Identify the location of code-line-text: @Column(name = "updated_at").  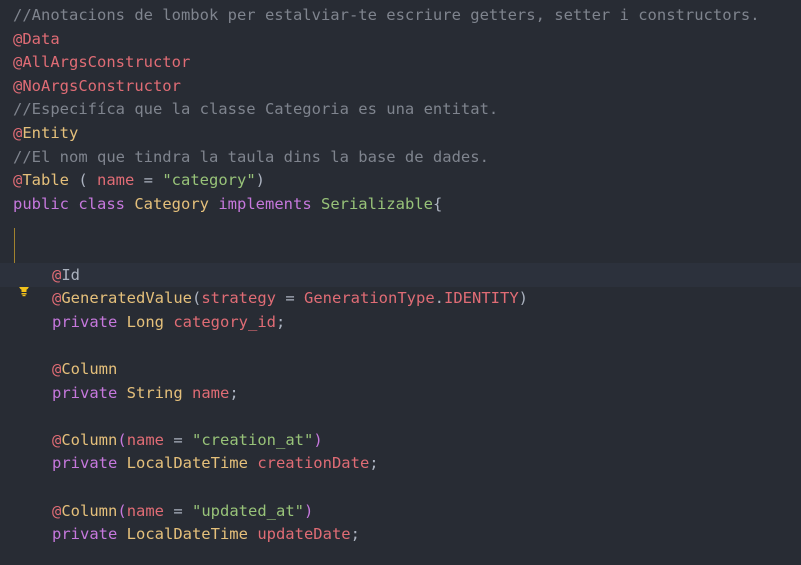
(182, 511).